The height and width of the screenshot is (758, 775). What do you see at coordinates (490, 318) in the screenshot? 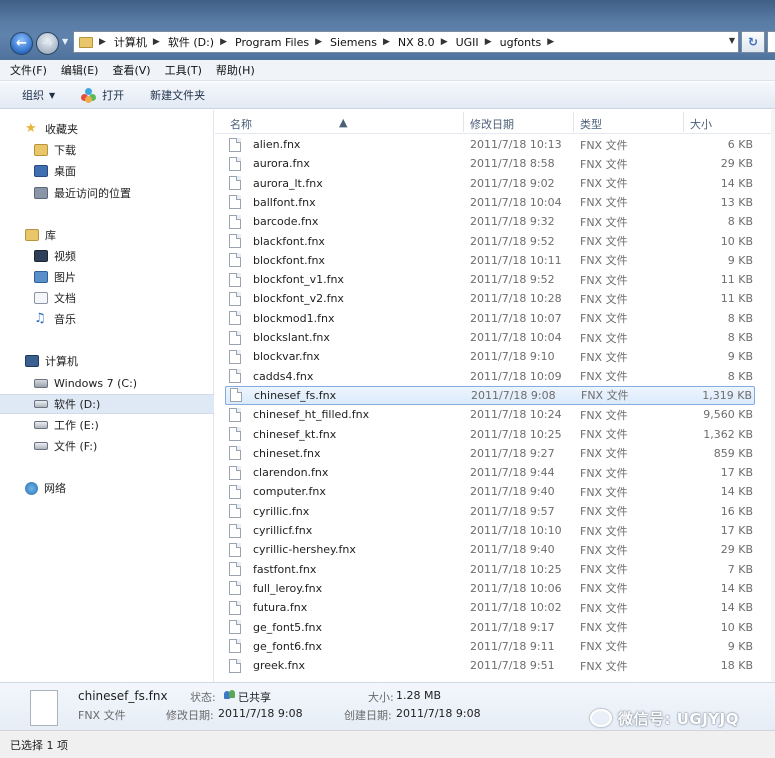
I see `file-row: blockmod1.fnx 2011/7/18 10:07 FNX 文件 8 KB` at bounding box center [490, 318].